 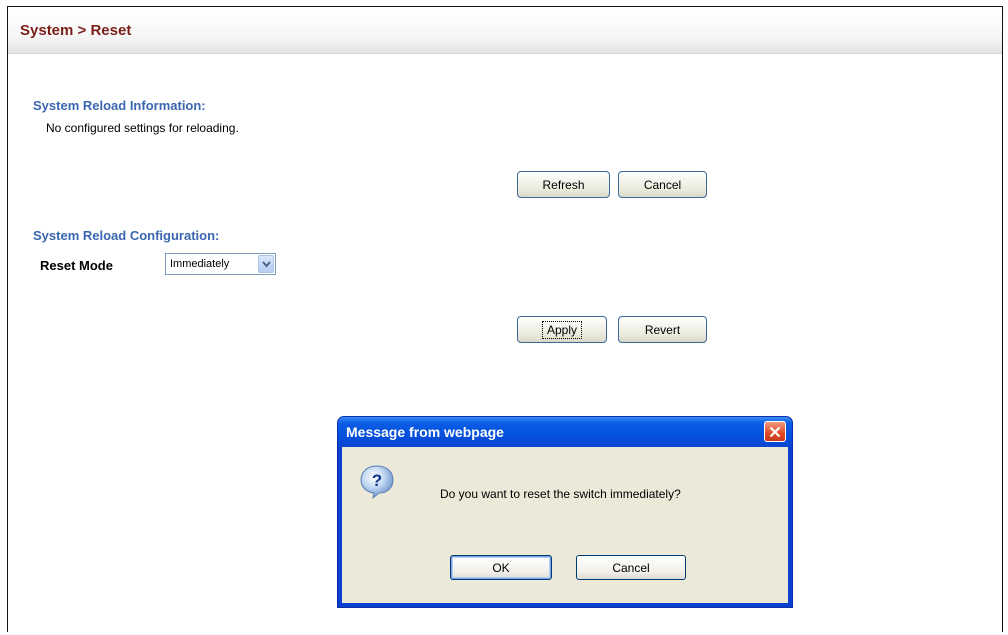 What do you see at coordinates (425, 432) in the screenshot?
I see `dialog-title: Message from webpage` at bounding box center [425, 432].